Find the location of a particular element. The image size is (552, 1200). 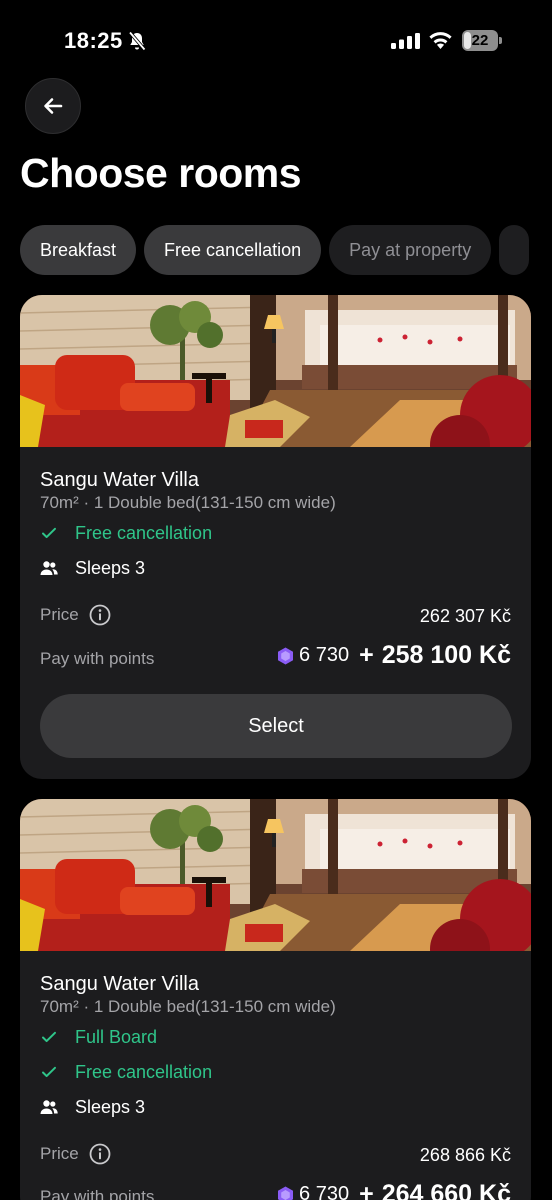

price-value: 268 866 Kč is located at coordinates (465, 1155).